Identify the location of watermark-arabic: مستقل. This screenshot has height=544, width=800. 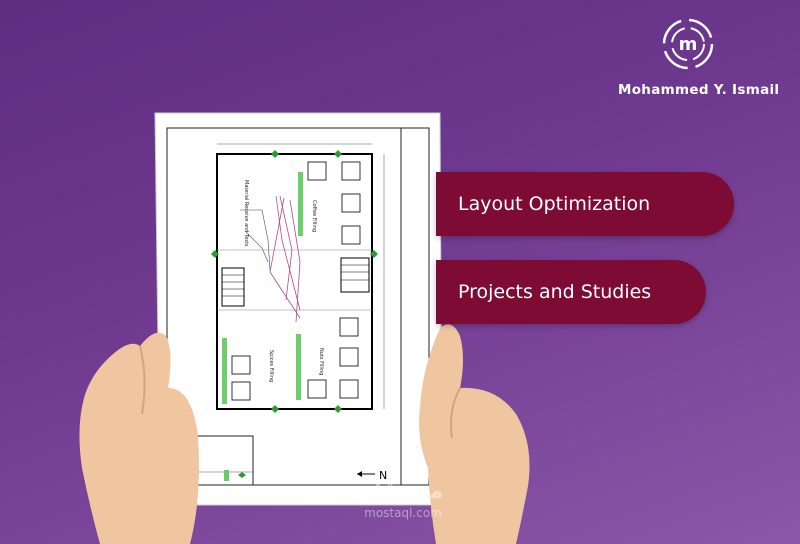
(403, 491).